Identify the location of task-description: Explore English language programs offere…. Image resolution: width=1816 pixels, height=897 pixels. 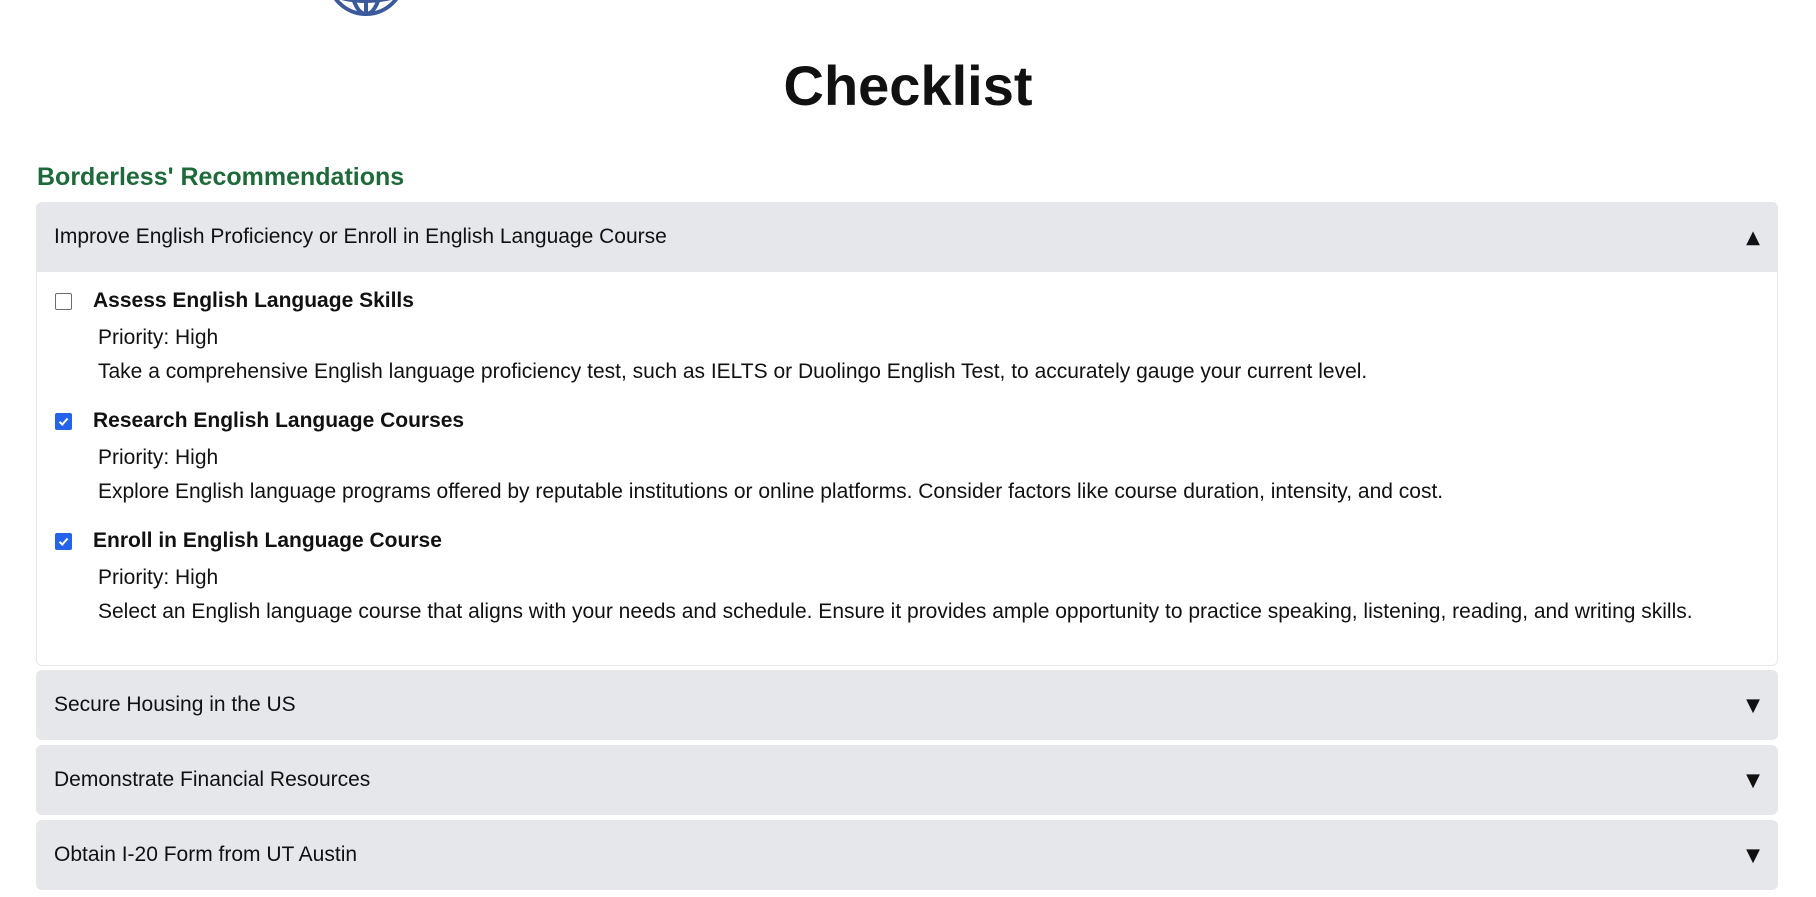
(771, 491).